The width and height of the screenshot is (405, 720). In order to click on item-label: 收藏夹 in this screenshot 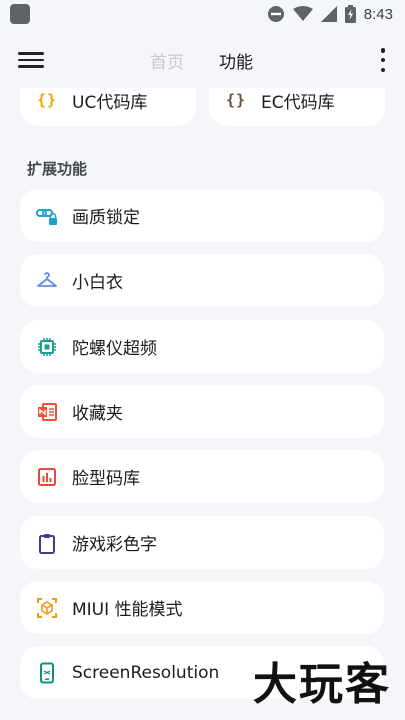, I will do `click(97, 414)`.